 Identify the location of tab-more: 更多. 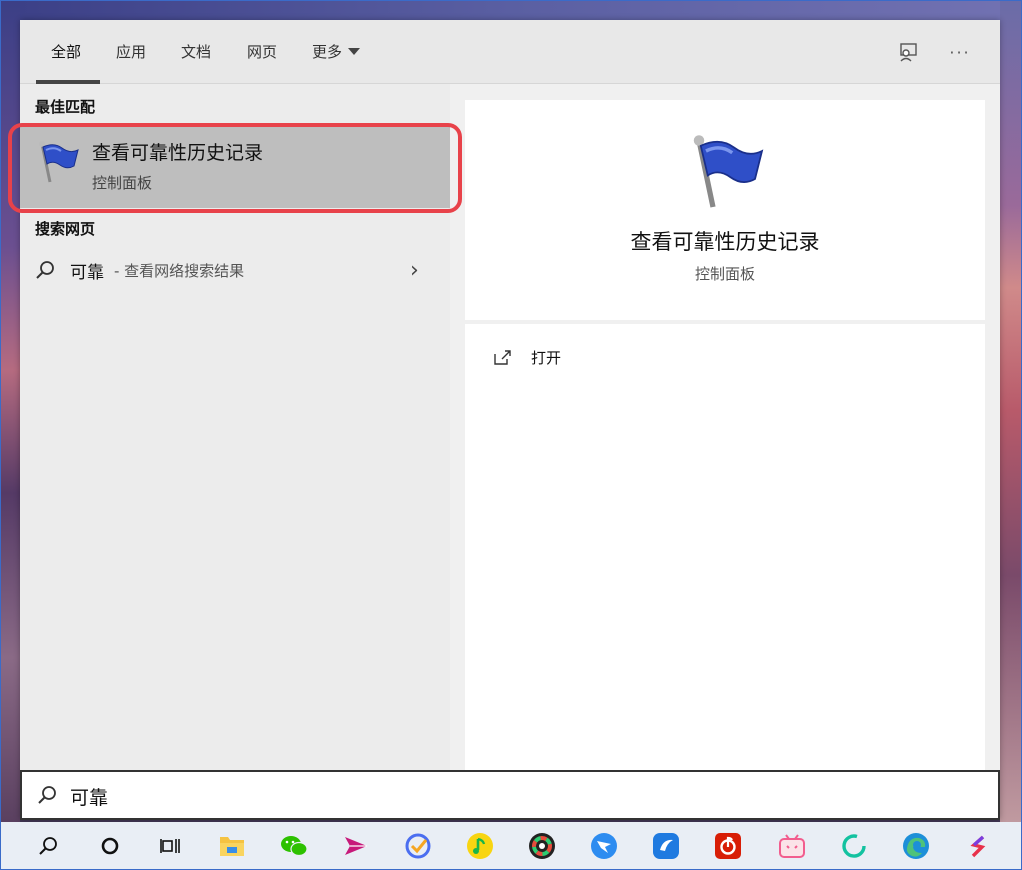
(336, 52).